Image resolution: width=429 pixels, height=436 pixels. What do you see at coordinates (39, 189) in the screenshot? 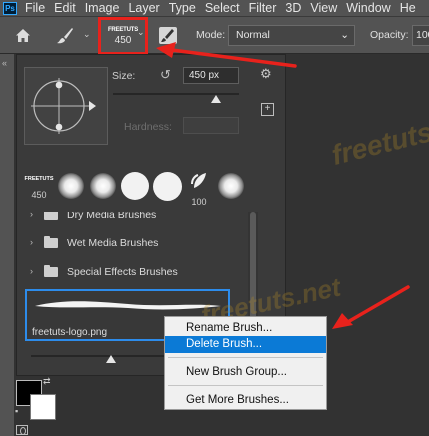
I see `preset-thumb-logo: FREETUTS 450` at bounding box center [39, 189].